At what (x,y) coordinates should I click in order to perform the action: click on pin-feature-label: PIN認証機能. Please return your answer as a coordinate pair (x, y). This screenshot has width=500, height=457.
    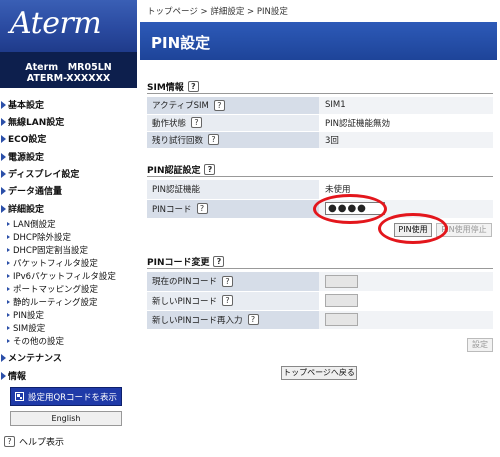
    Looking at the image, I should click on (176, 190).